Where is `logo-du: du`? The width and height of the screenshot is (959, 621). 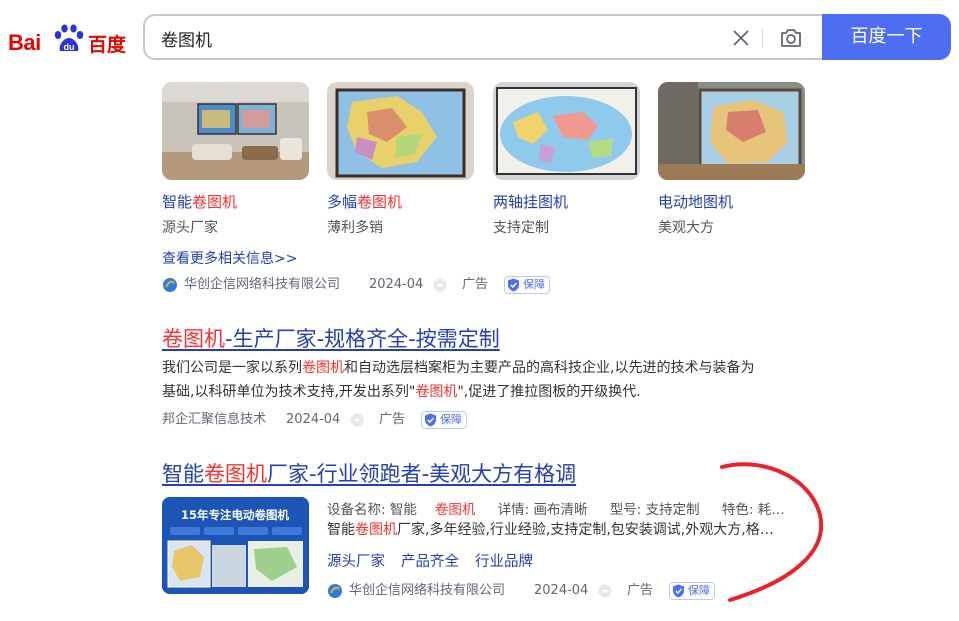 logo-du: du is located at coordinates (69, 47).